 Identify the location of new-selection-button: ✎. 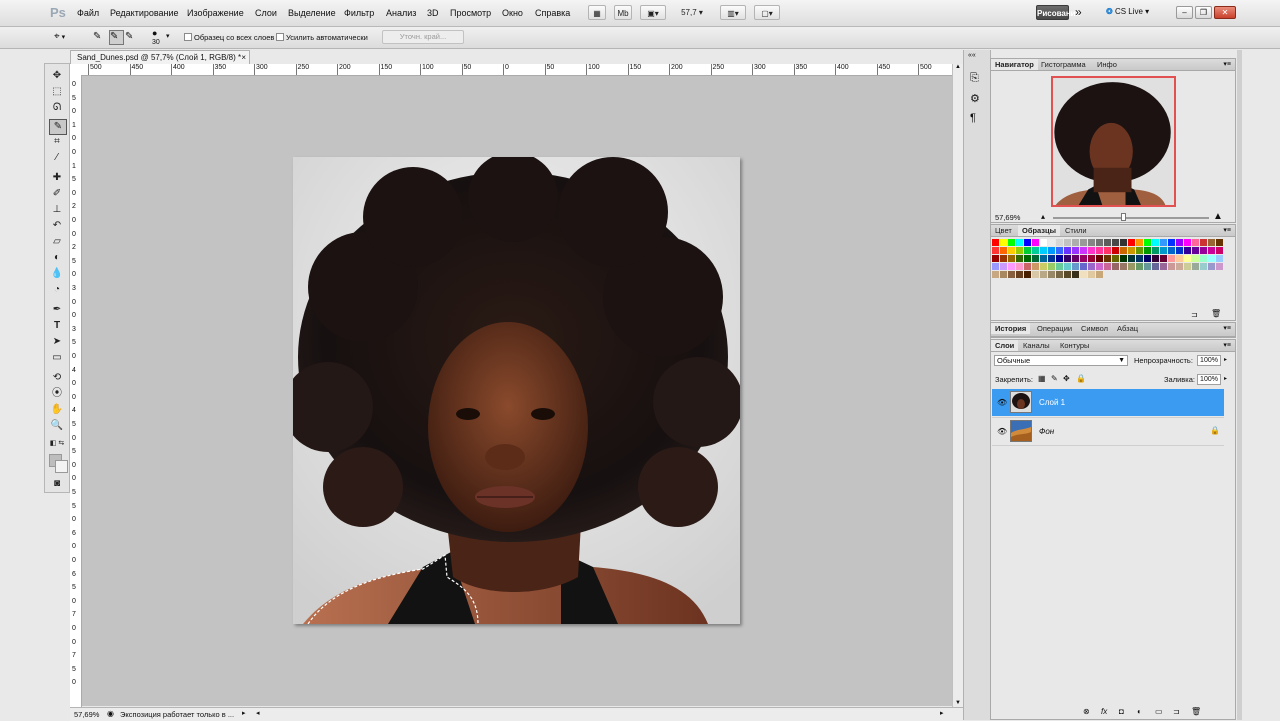
(99, 37).